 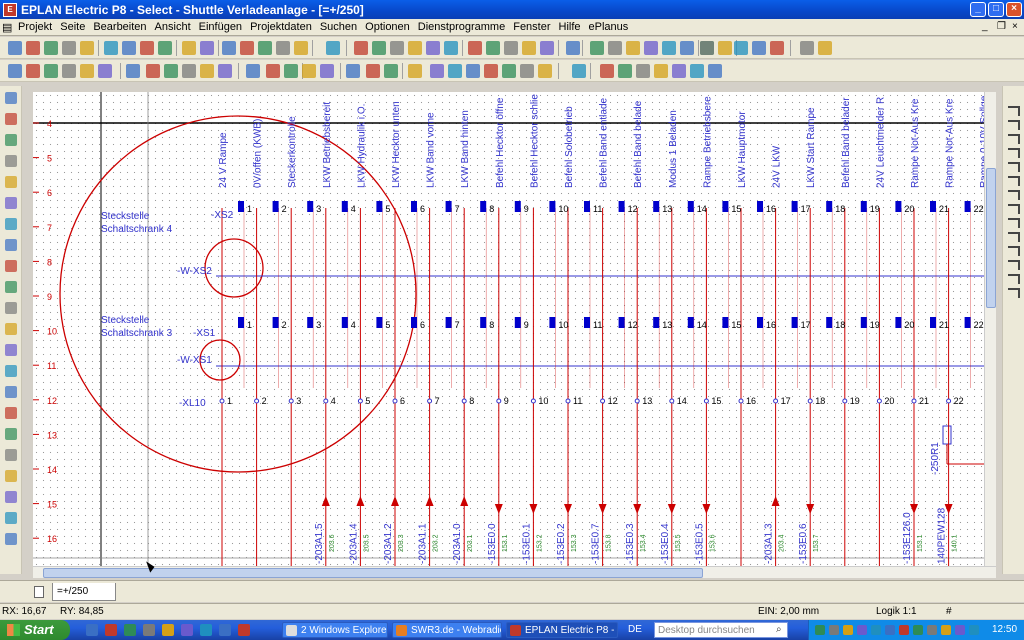 I want to click on horizontal-scroll-thumb, so click(x=373, y=573).